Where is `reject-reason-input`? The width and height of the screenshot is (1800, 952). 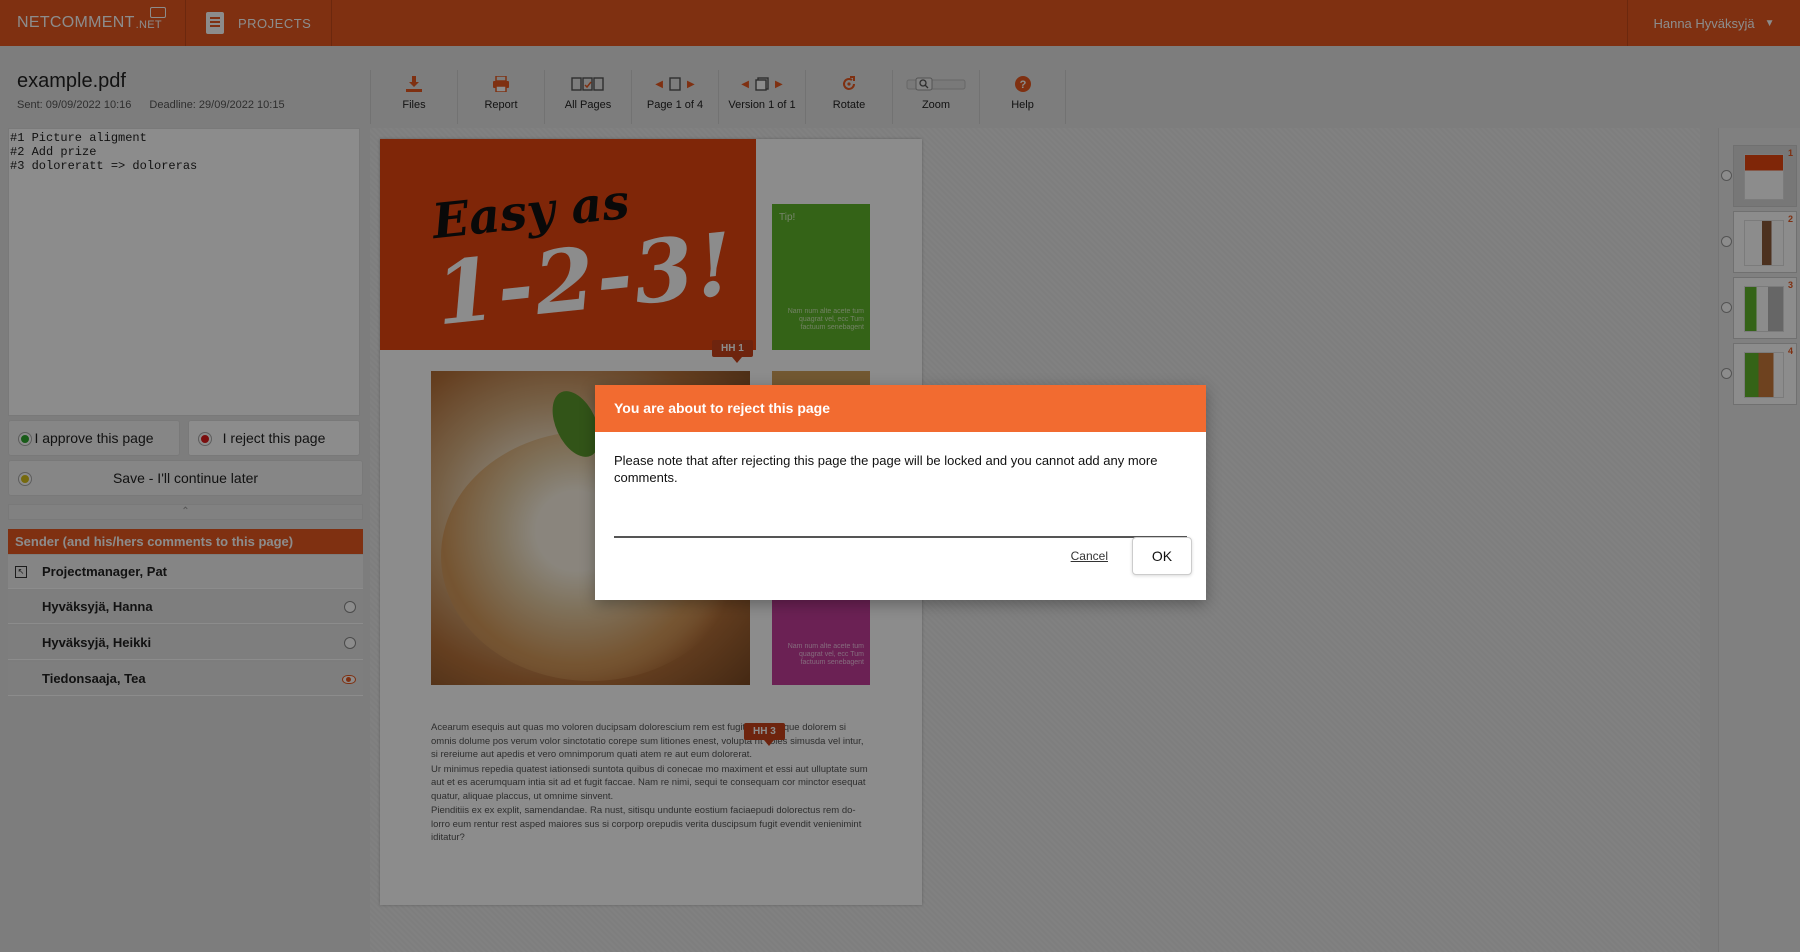
reject-reason-input is located at coordinates (900, 524).